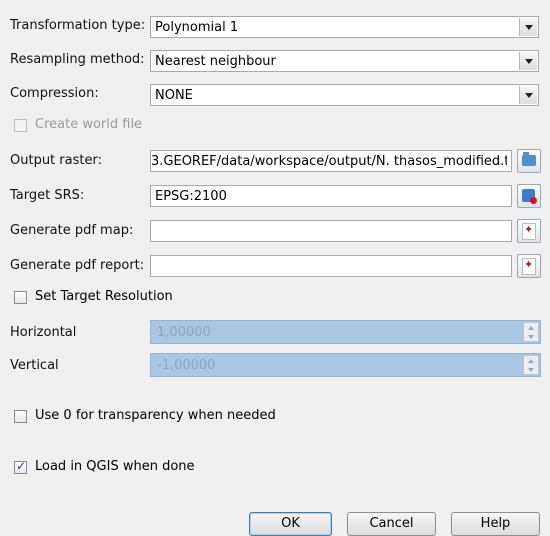 This screenshot has width=550, height=536. What do you see at coordinates (331, 266) in the screenshot?
I see `generate-pdf-report-field` at bounding box center [331, 266].